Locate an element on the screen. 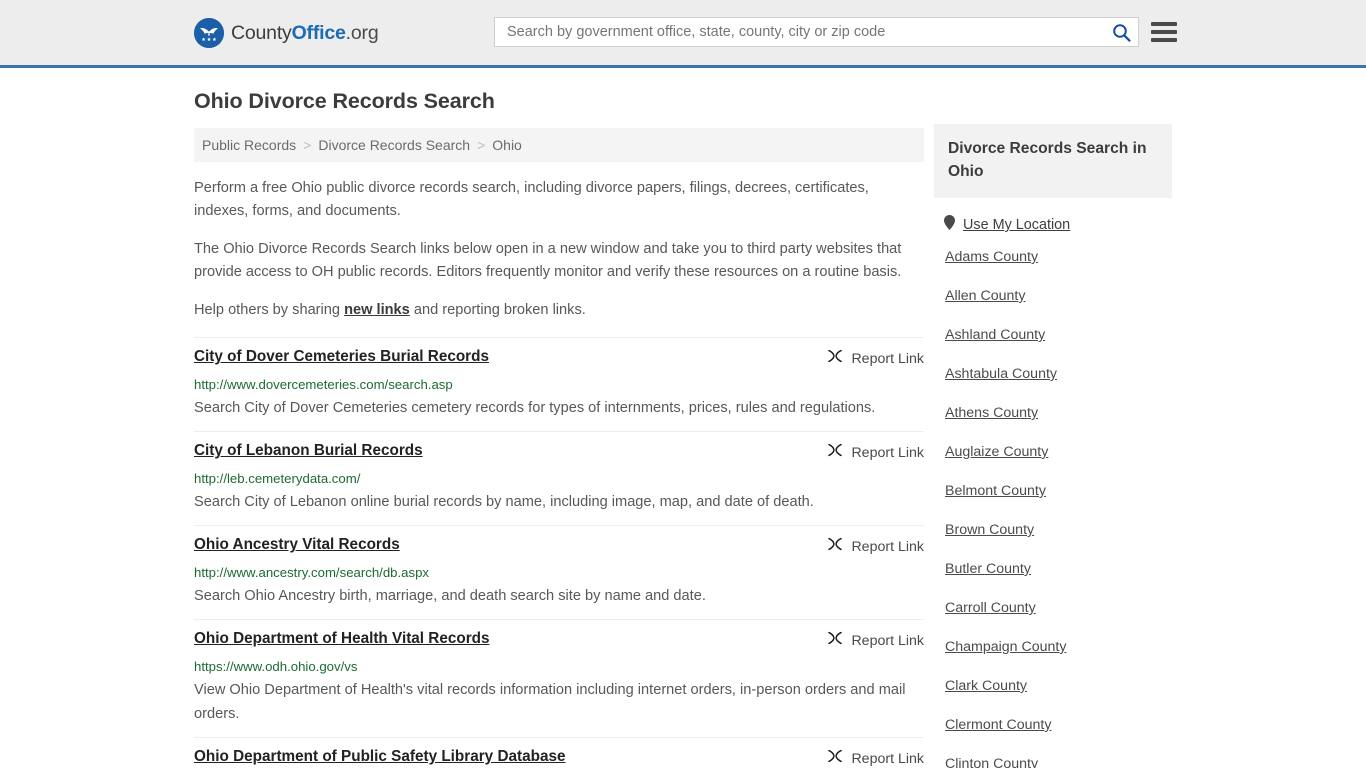 The width and height of the screenshot is (1366, 768). result-url: http://www.ancestry.com/search/db.aspx is located at coordinates (559, 572).